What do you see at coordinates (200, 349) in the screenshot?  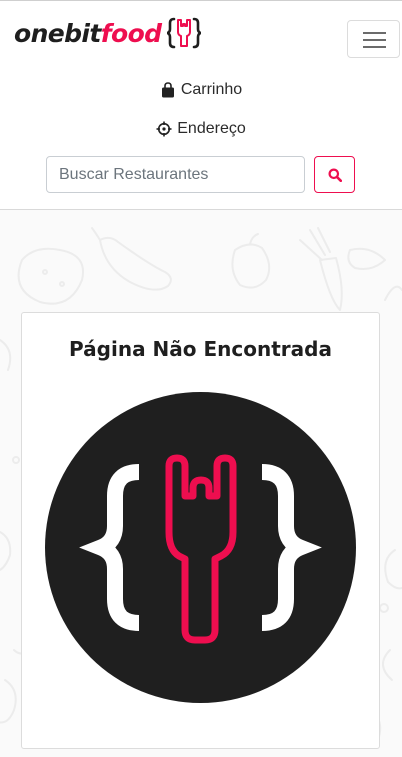 I see `page-title: Página Não Encontrada` at bounding box center [200, 349].